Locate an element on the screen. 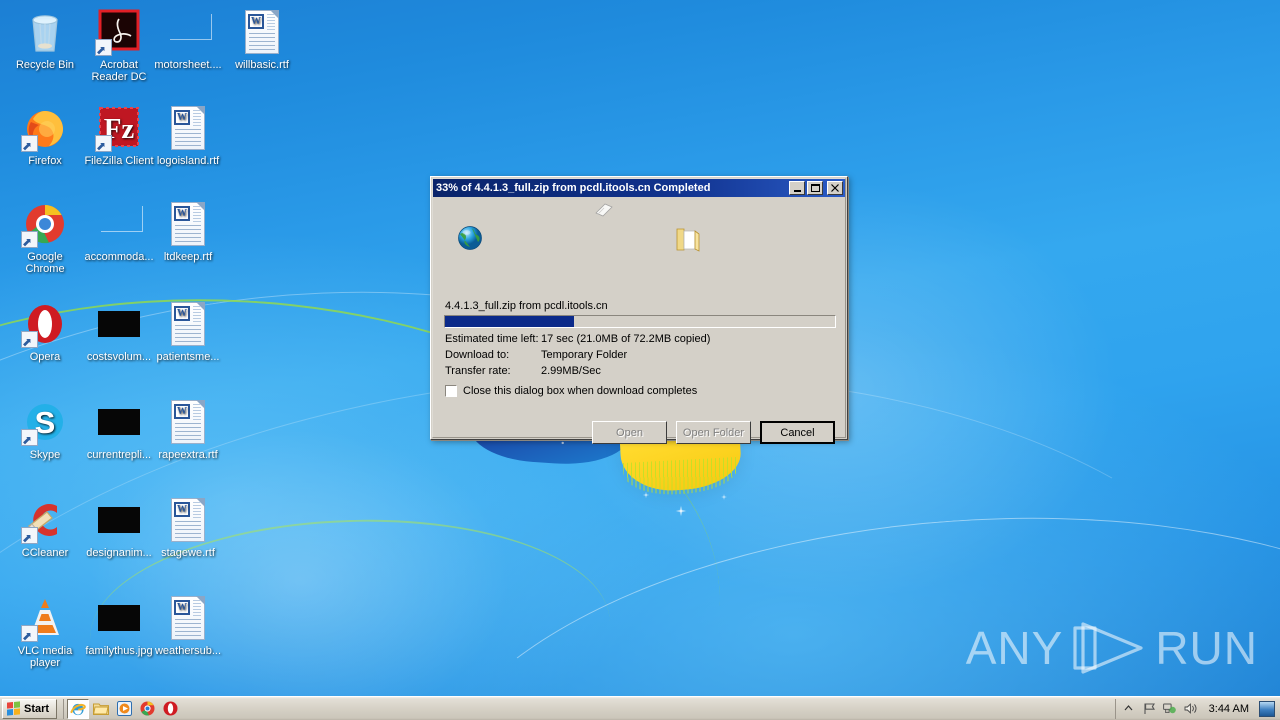 The image size is (1280, 720). download-progress-fill is located at coordinates (509, 321).